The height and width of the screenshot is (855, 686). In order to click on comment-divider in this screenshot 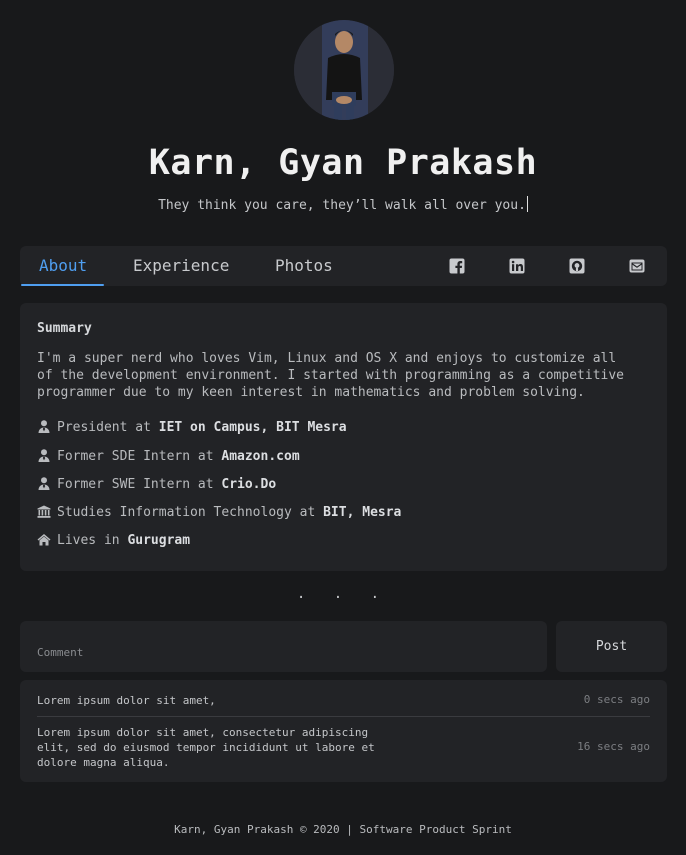, I will do `click(343, 716)`.